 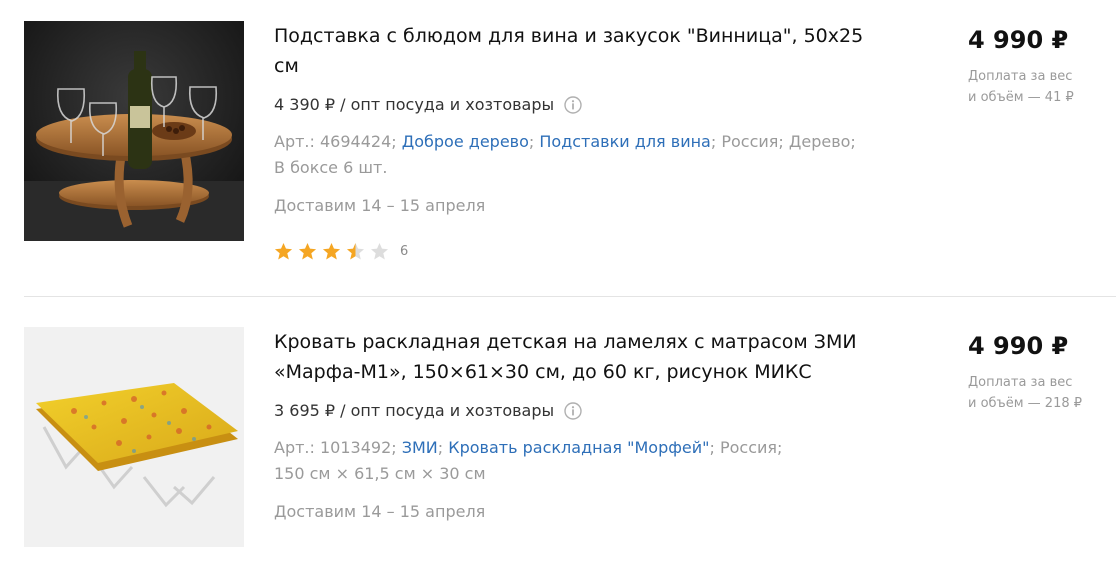 I want to click on rating: 6, so click(x=341, y=251).